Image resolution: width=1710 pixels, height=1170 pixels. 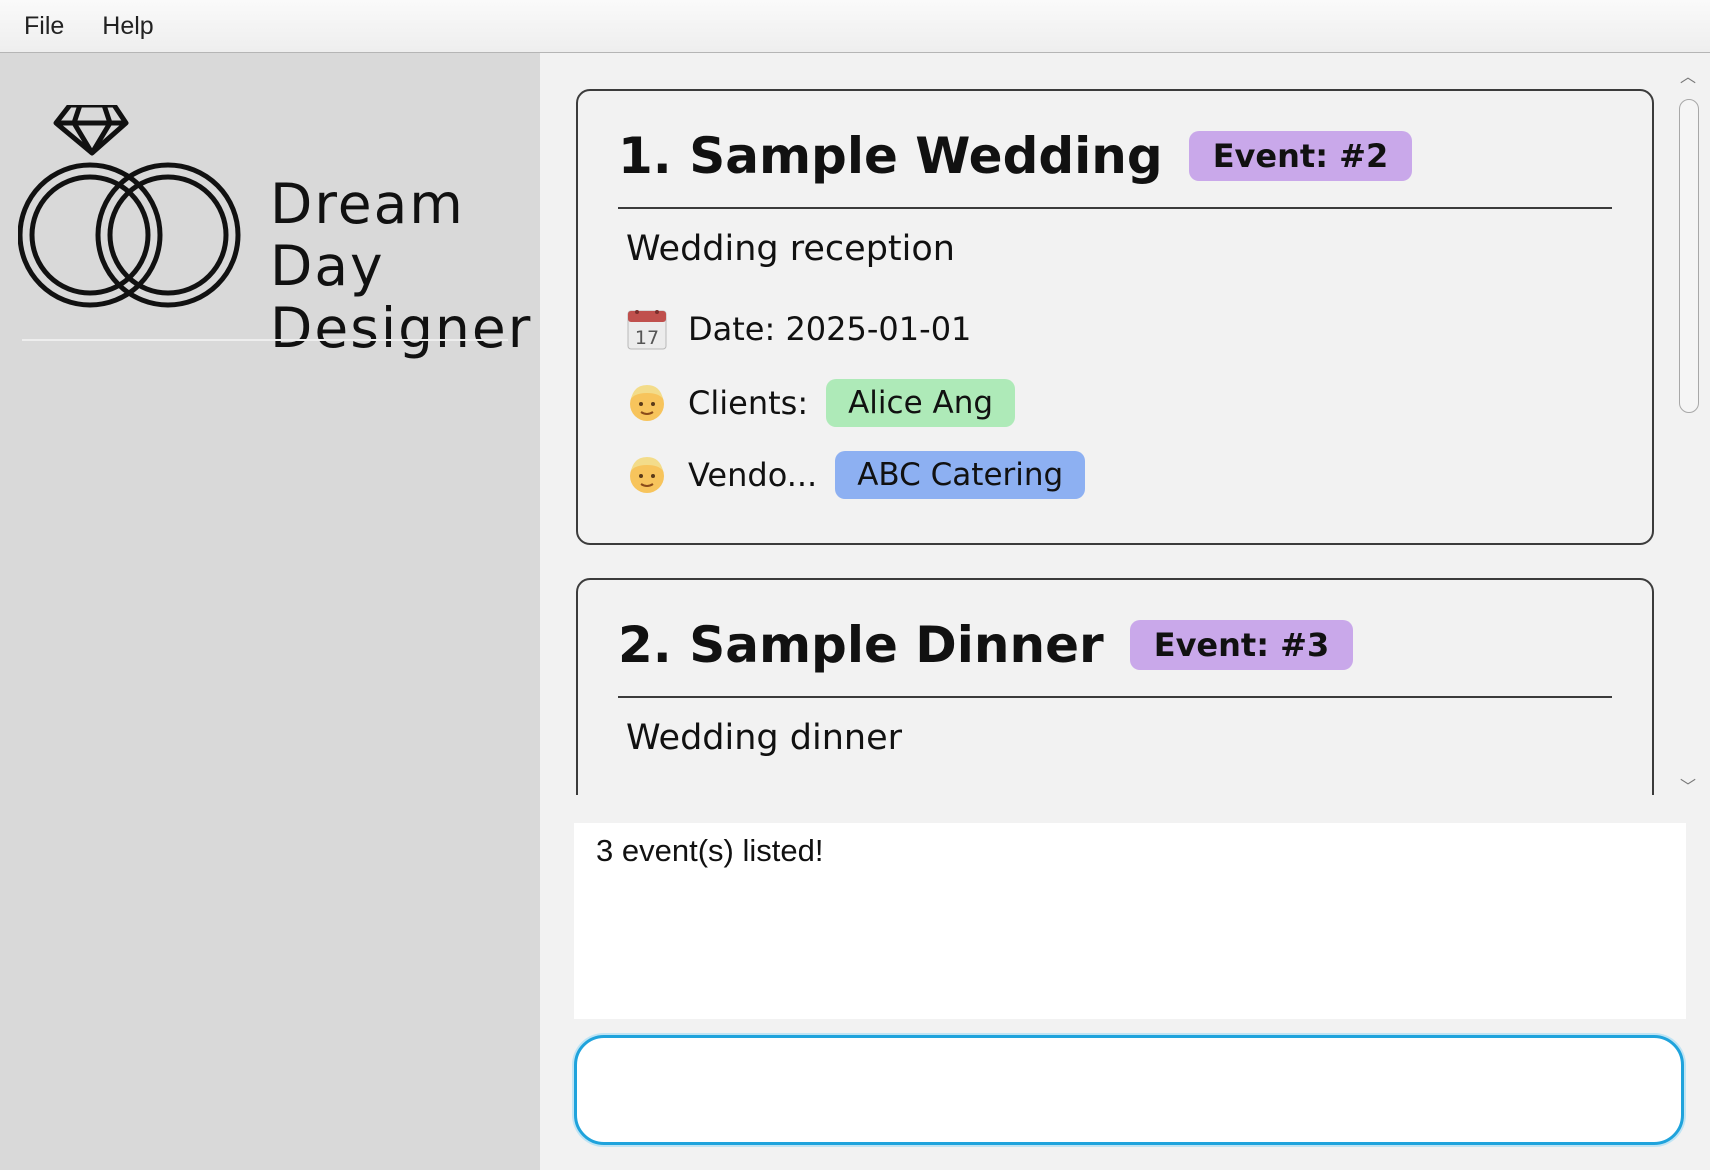 I want to click on event-vendors-row: Vendo... ABC Catering, so click(x=856, y=475).